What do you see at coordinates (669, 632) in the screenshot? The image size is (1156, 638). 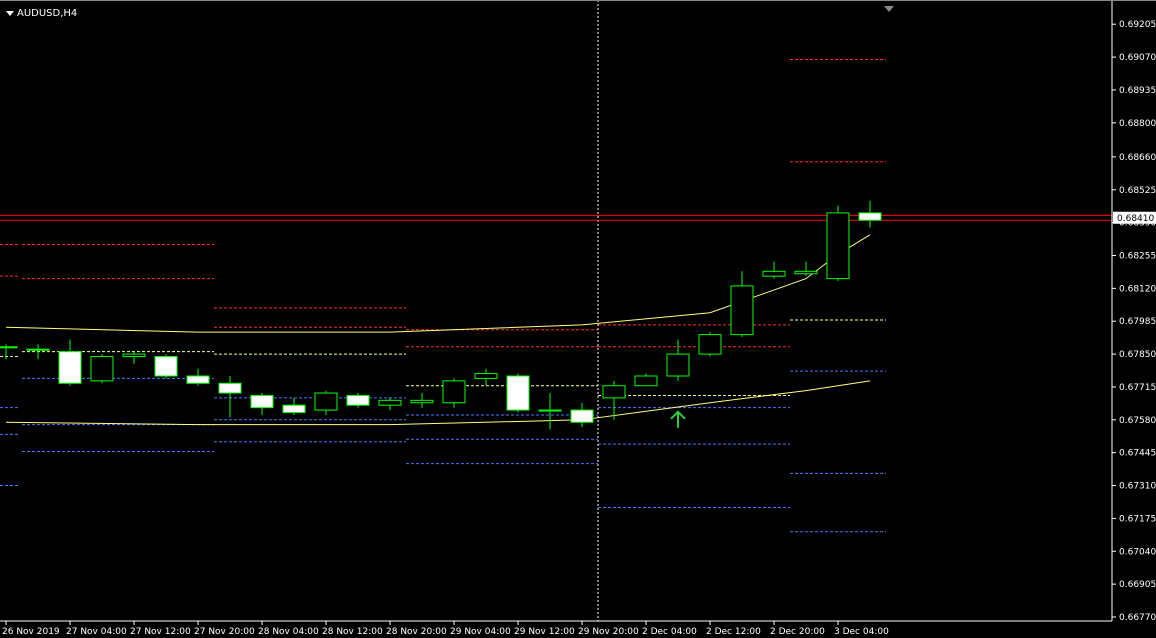 I see `x-tick-label: 2 Dec 04:00` at bounding box center [669, 632].